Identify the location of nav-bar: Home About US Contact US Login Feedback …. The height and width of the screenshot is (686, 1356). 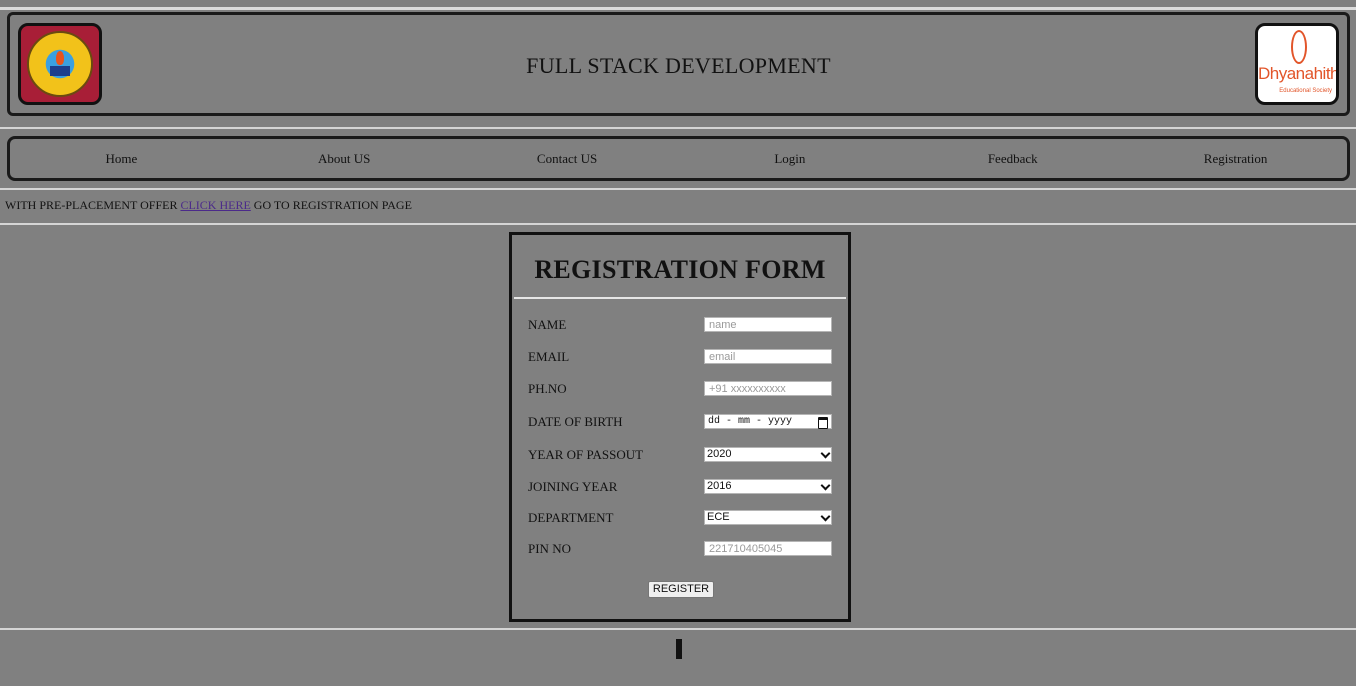
(678, 158).